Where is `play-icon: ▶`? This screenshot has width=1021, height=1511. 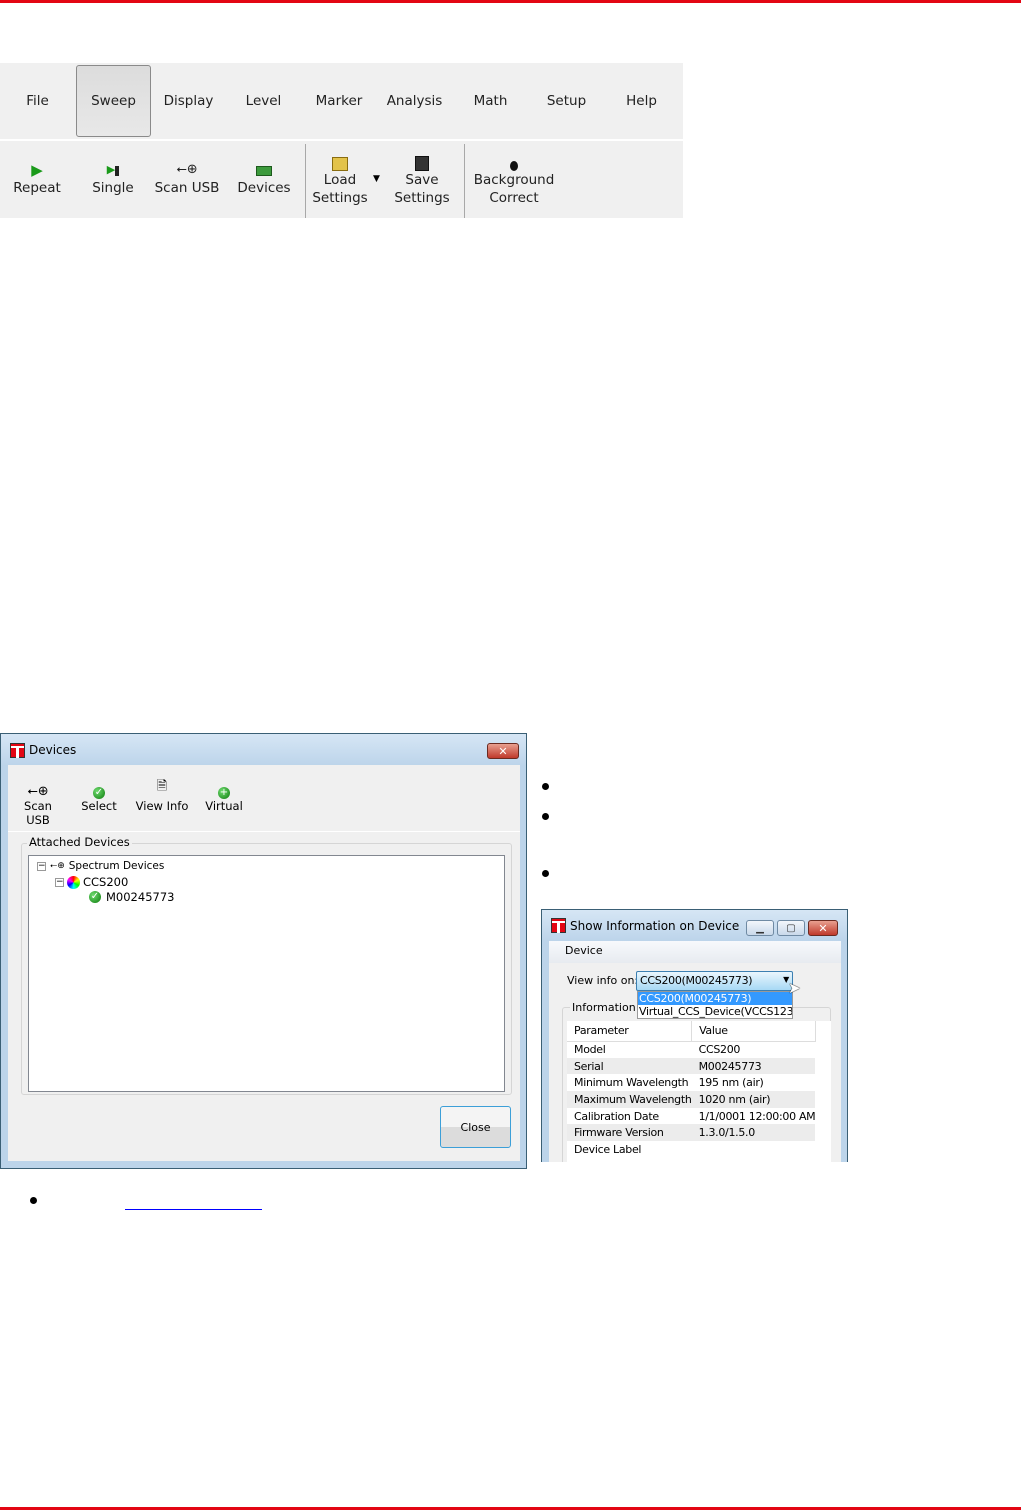
play-icon: ▶ is located at coordinates (37, 170).